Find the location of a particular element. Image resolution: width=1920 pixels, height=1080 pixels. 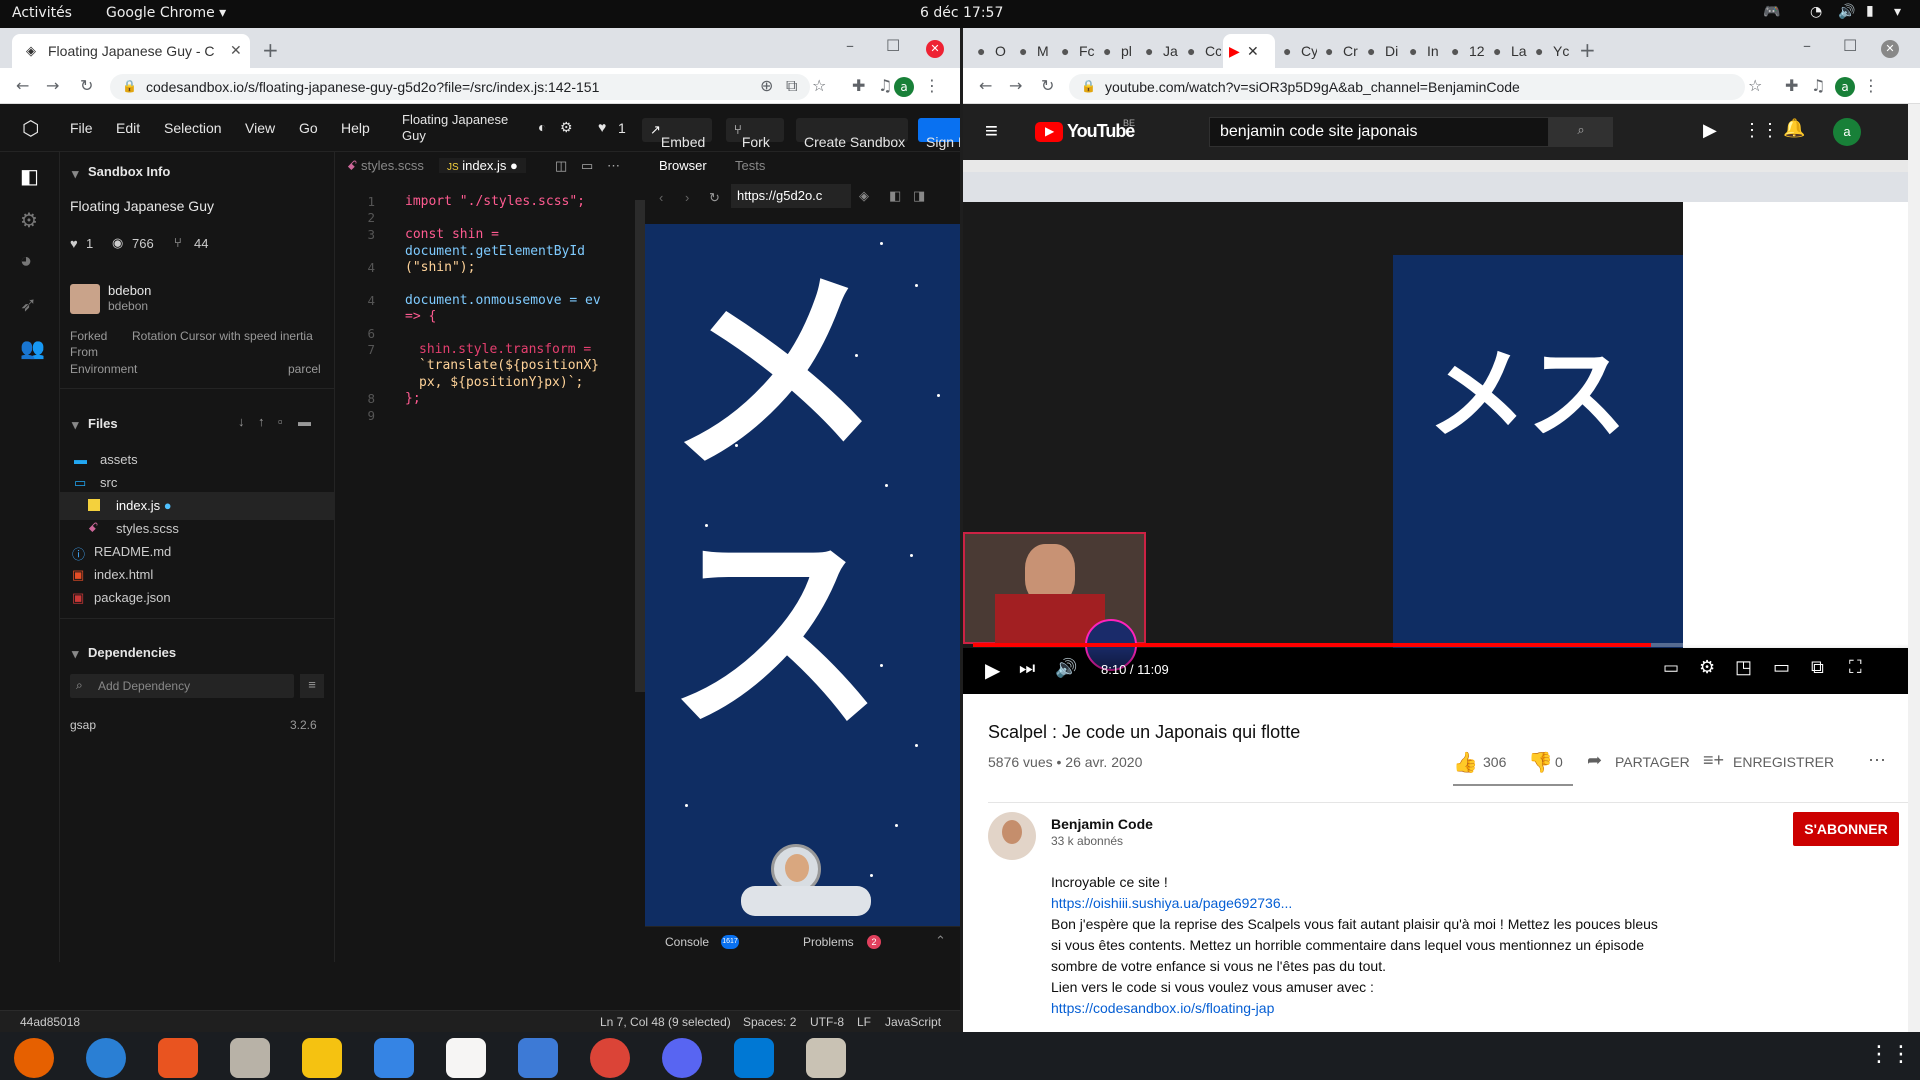

privacy-icon: ◐ is located at coordinates (542, 127).